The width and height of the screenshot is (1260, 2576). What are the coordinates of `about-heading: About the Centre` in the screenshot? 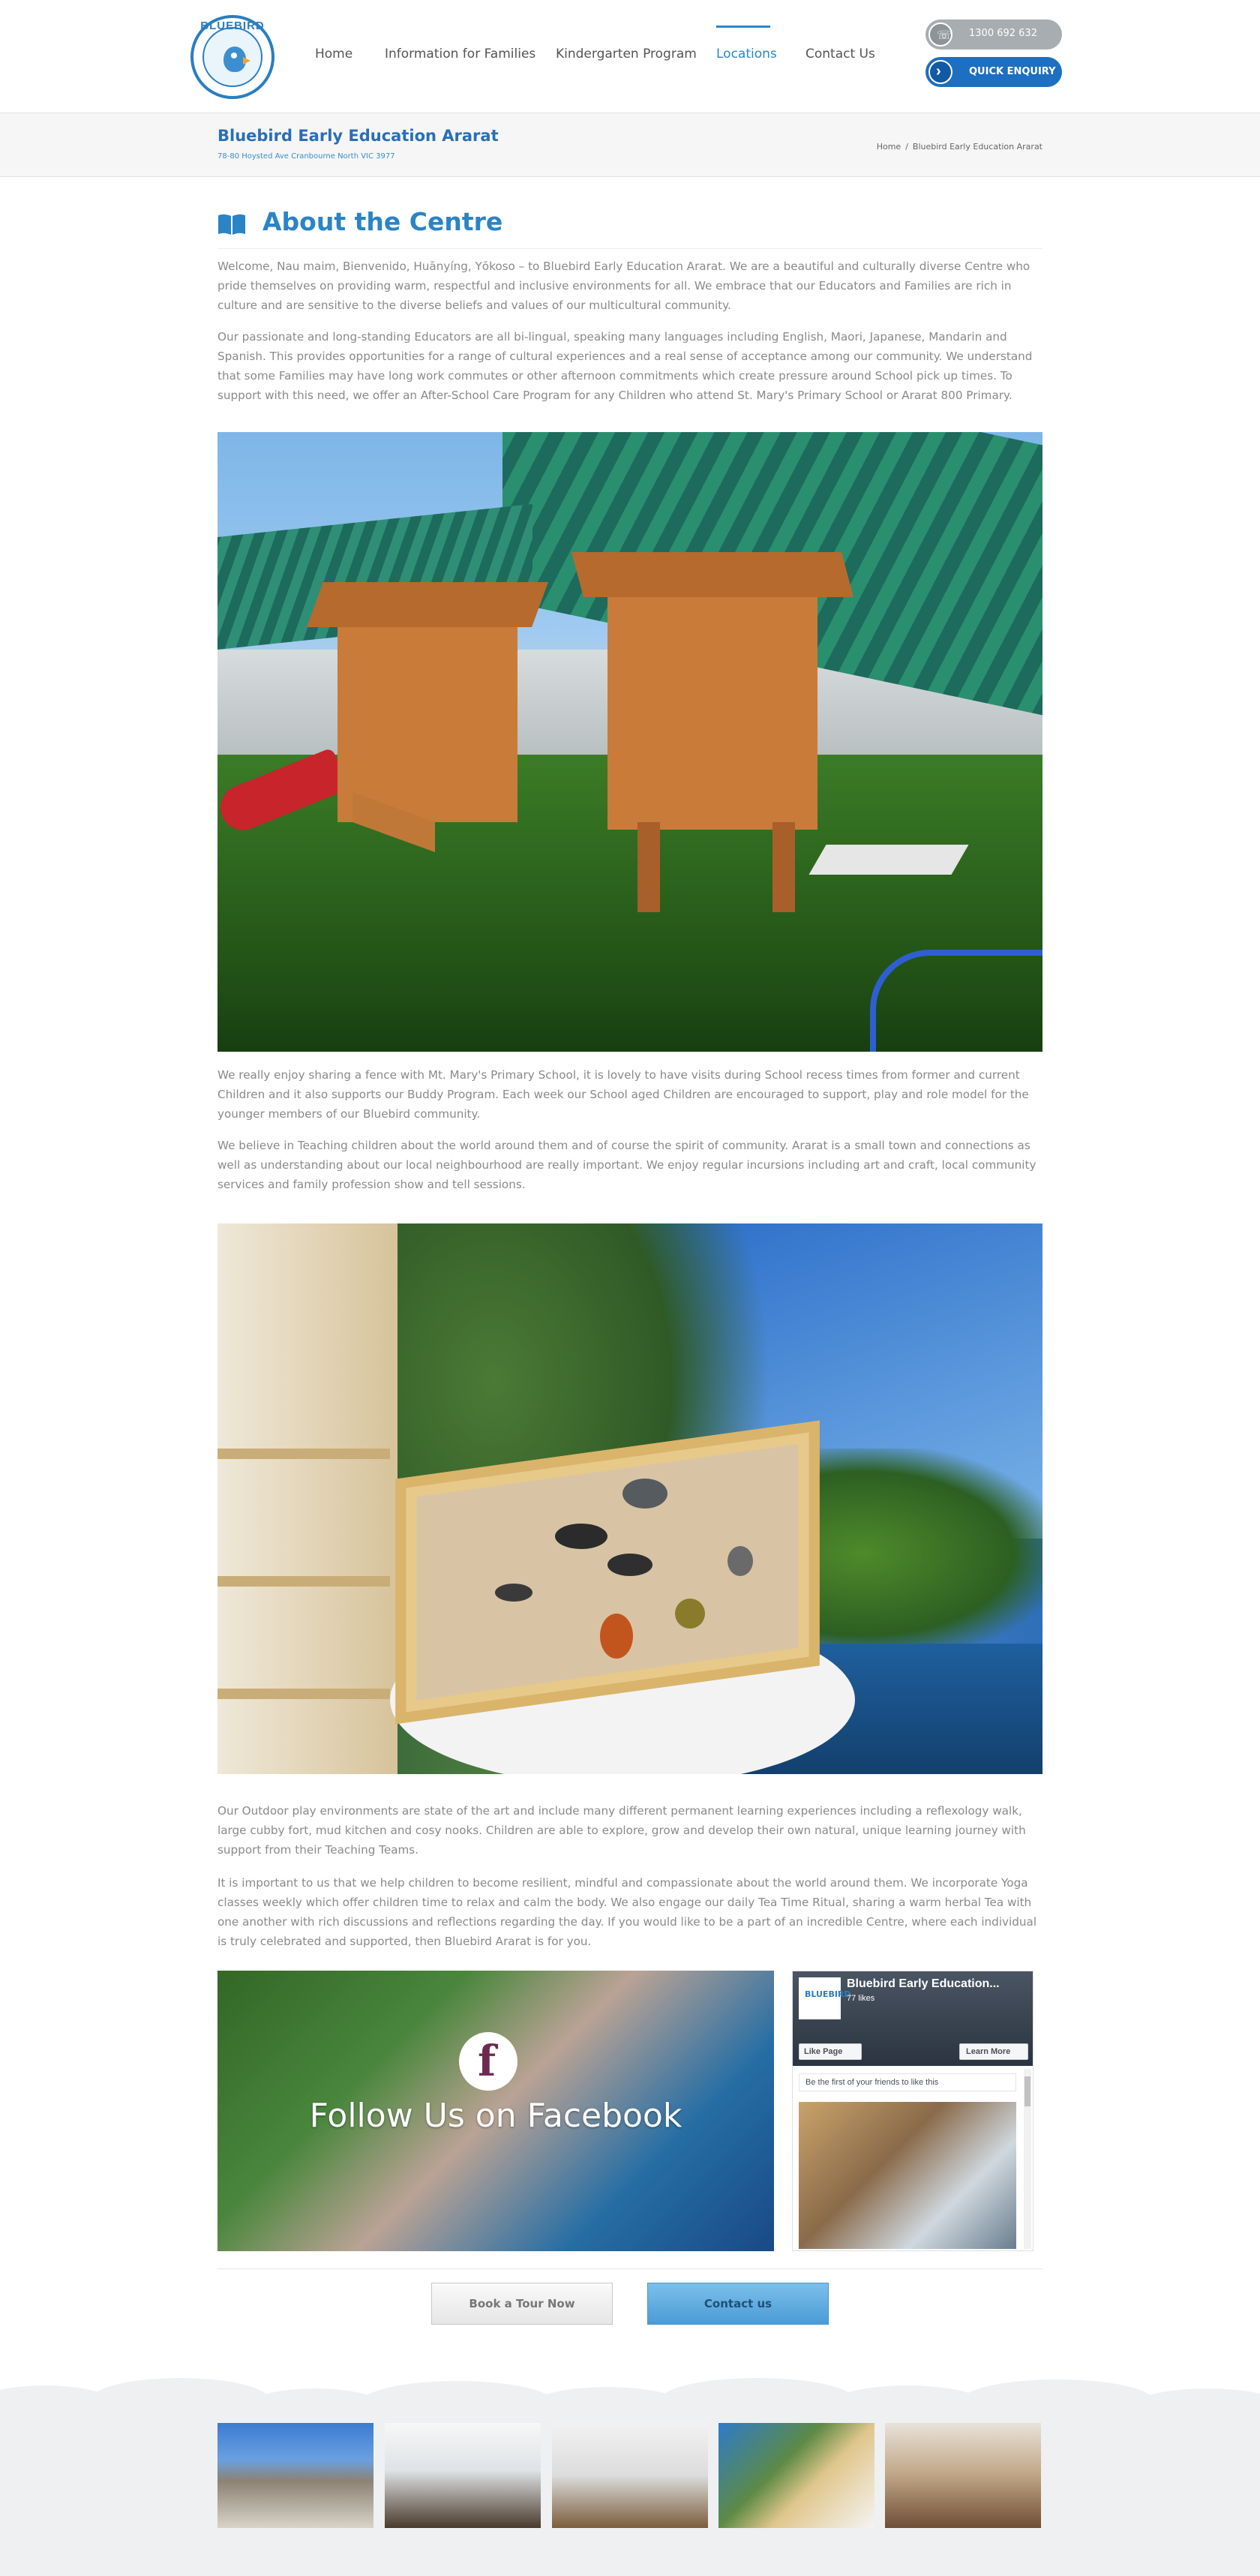 It's located at (630, 228).